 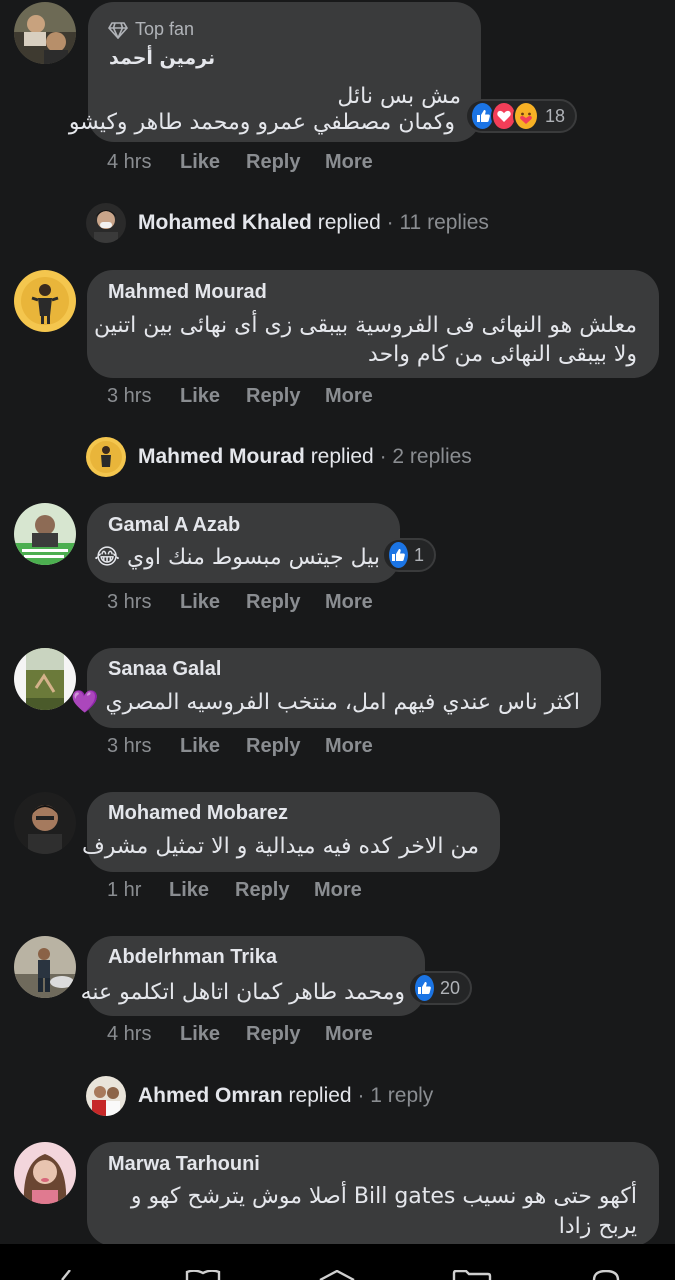 I want to click on top-fan-badge: Top fan, so click(x=151, y=29).